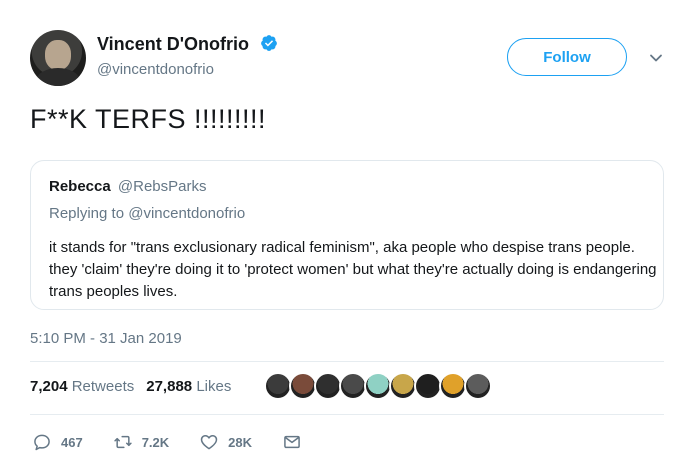  What do you see at coordinates (80, 186) in the screenshot?
I see `quoted-author-name: Rebecca` at bounding box center [80, 186].